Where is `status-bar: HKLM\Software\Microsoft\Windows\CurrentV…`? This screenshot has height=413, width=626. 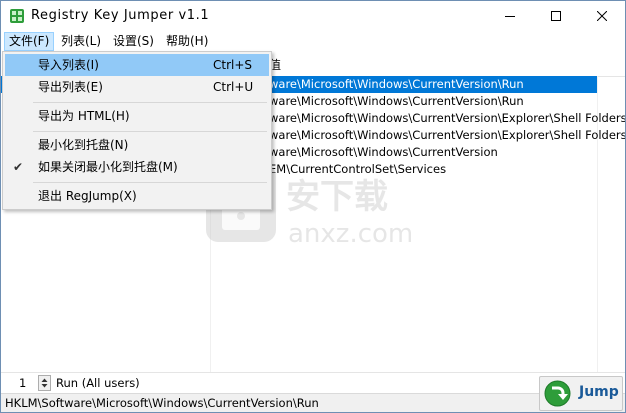 status-bar: HKLM\Software\Microsoft\Windows\CurrentV… is located at coordinates (313, 402).